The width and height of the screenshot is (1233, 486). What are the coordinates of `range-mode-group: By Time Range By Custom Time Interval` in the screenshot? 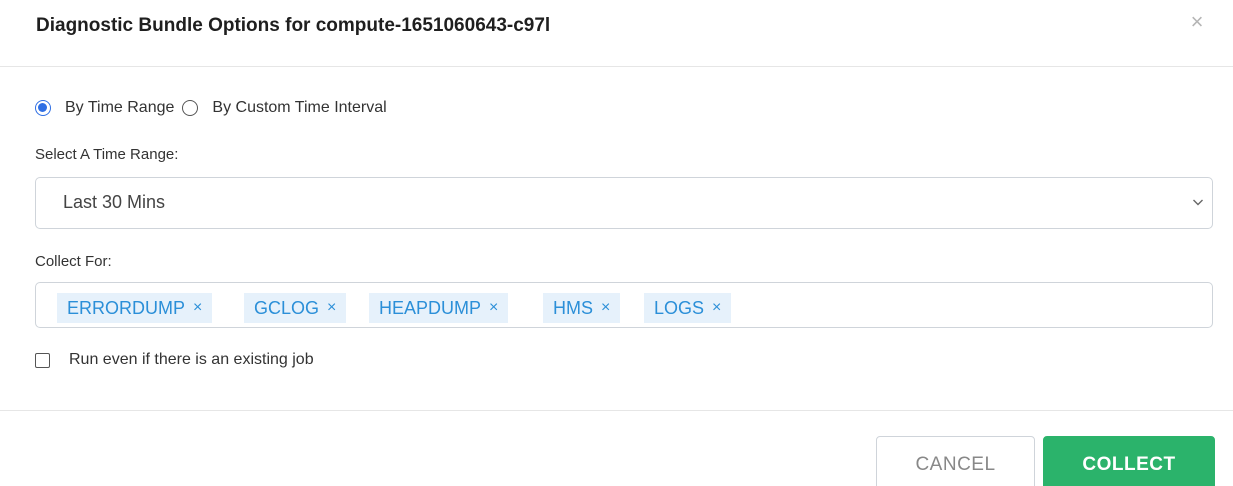 It's located at (215, 108).